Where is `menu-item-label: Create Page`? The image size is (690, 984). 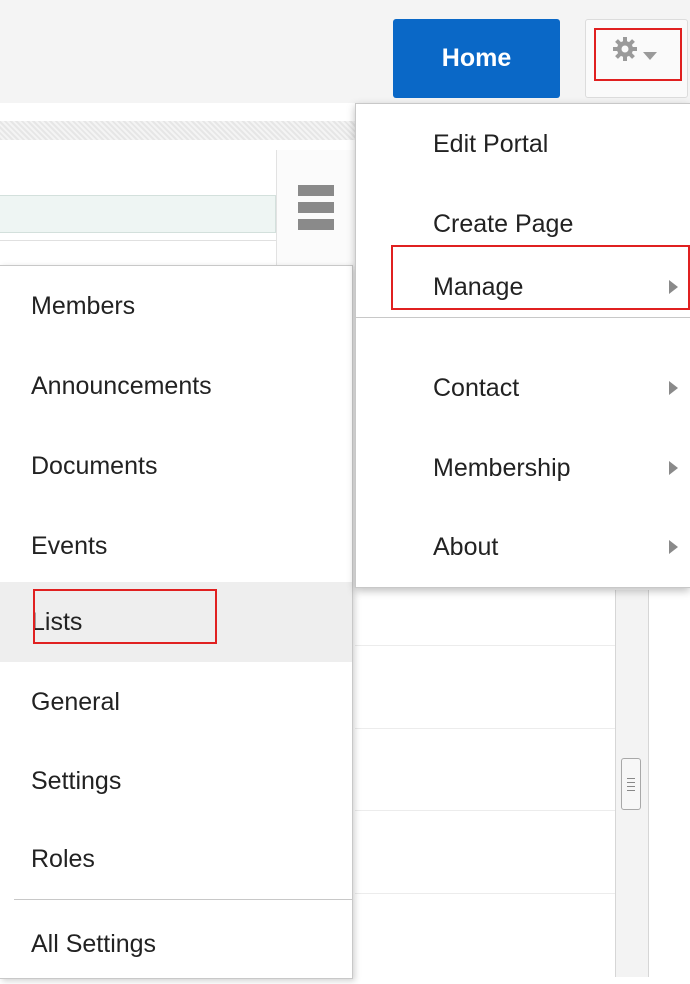
menu-item-label: Create Page is located at coordinates (503, 223).